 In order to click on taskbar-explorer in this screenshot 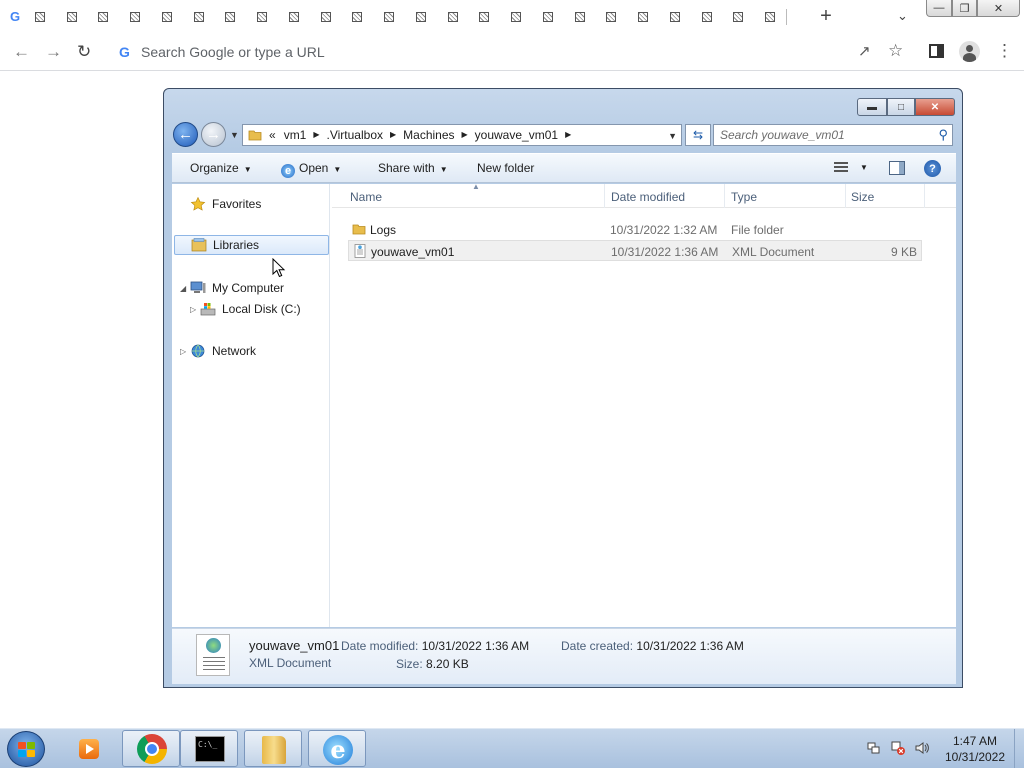, I will do `click(273, 748)`.